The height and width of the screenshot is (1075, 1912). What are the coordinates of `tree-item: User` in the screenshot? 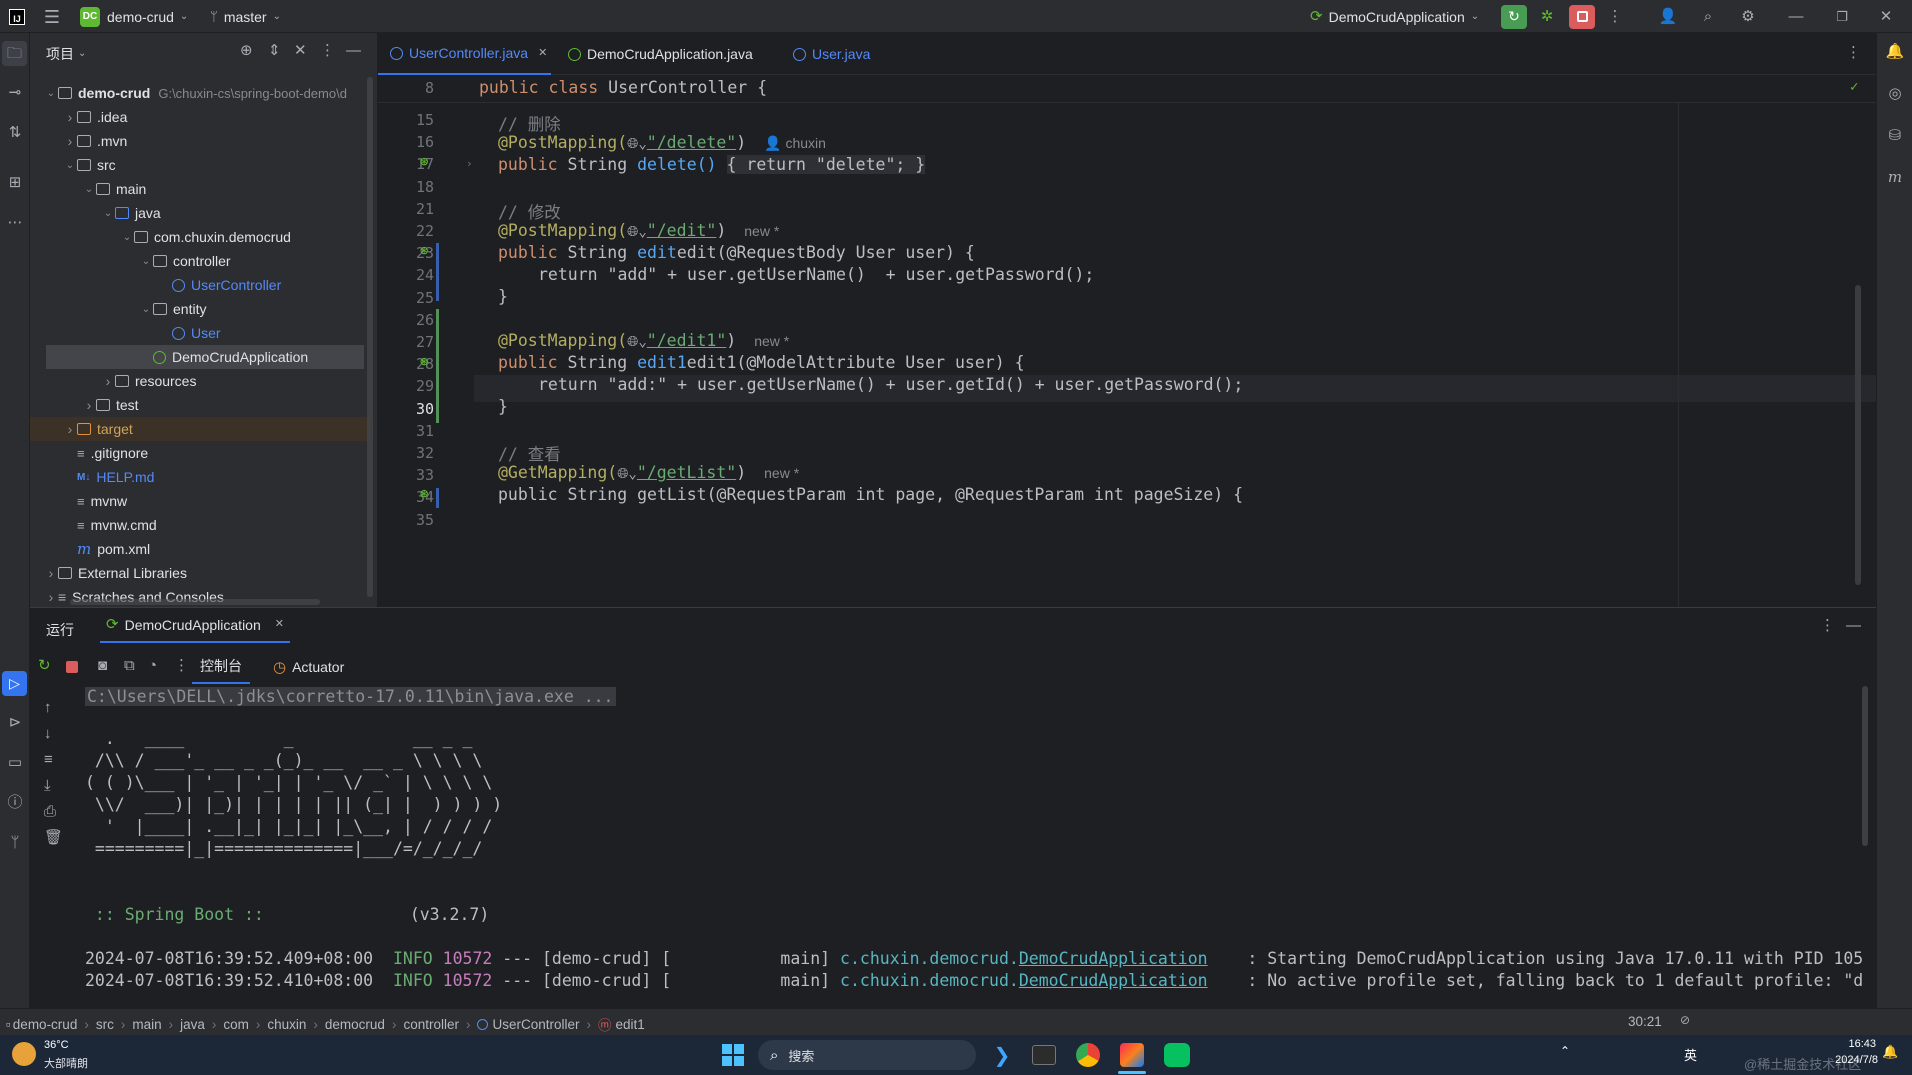 It's located at (200, 333).